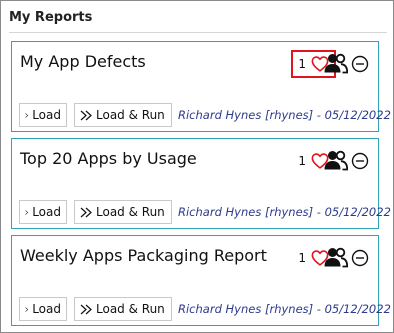 This screenshot has height=333, width=394. What do you see at coordinates (83, 61) in the screenshot?
I see `report-title: My App Defects` at bounding box center [83, 61].